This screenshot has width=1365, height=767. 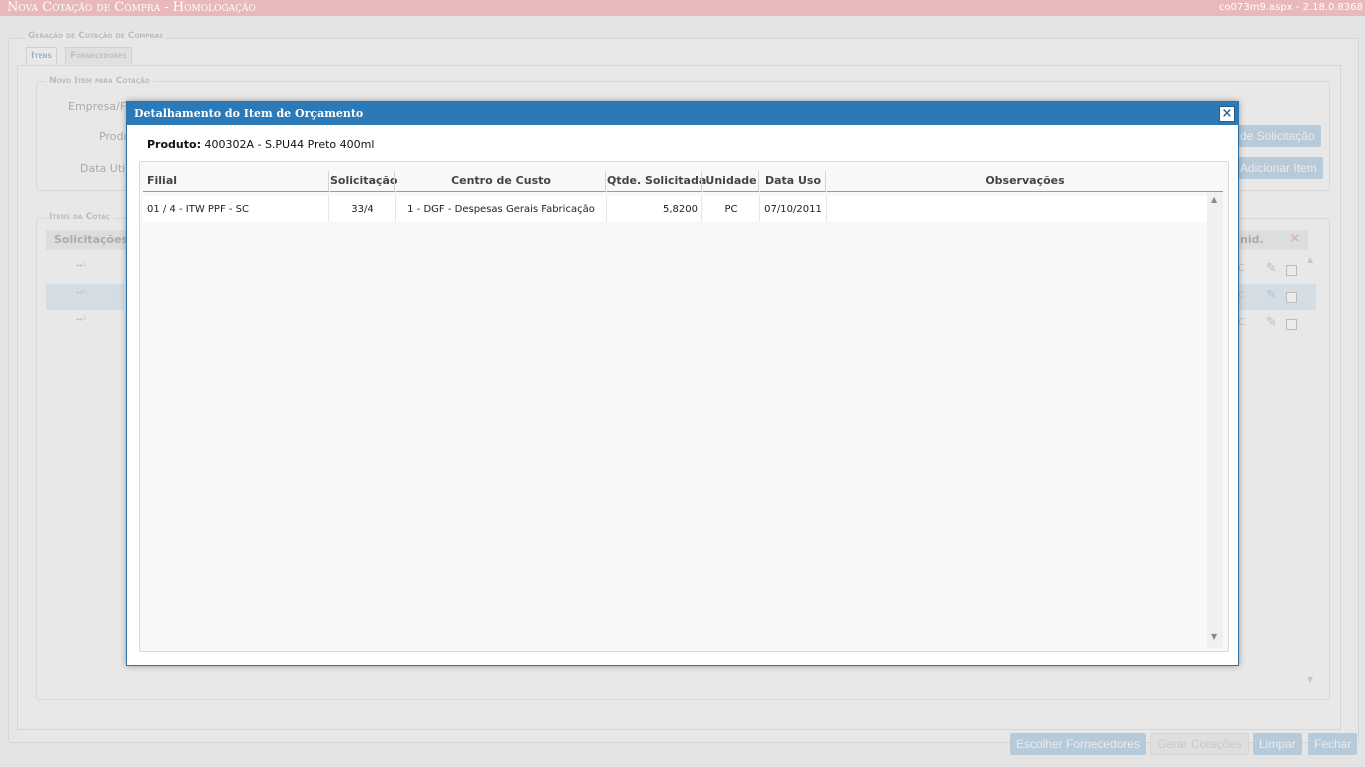 What do you see at coordinates (793, 181) in the screenshot?
I see `col-data-uso: Data Uso` at bounding box center [793, 181].